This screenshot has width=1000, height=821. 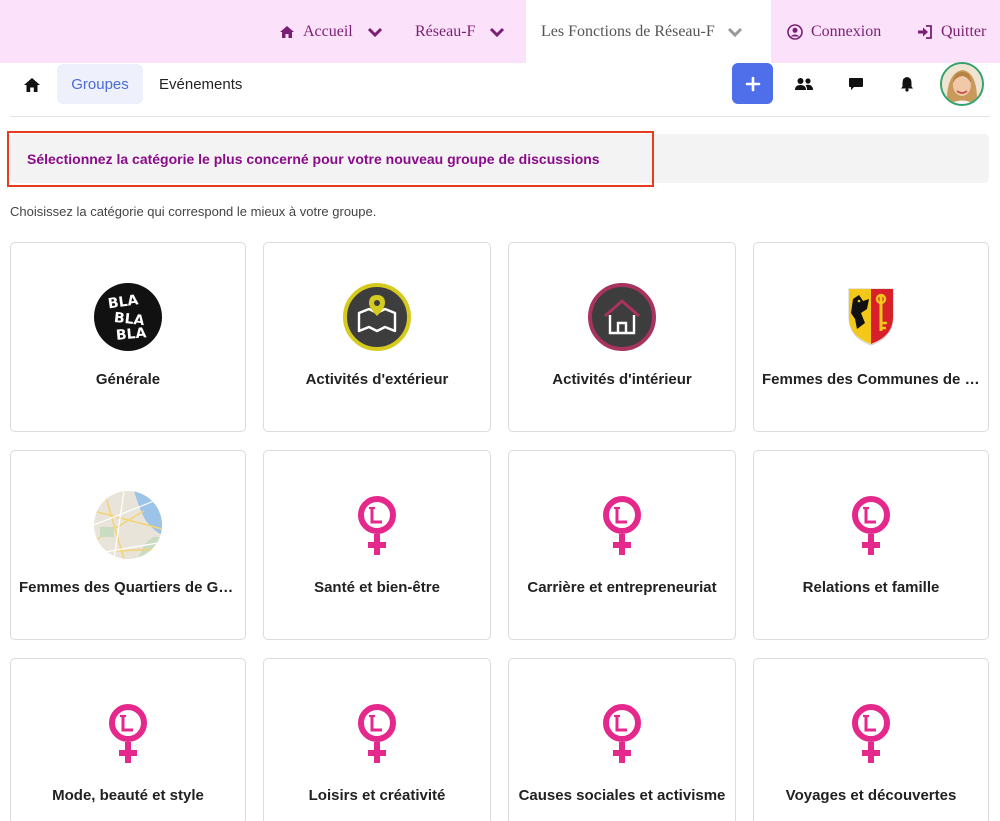 What do you see at coordinates (128, 587) in the screenshot?
I see `category-label: Femmes des Quartiers de Genève` at bounding box center [128, 587].